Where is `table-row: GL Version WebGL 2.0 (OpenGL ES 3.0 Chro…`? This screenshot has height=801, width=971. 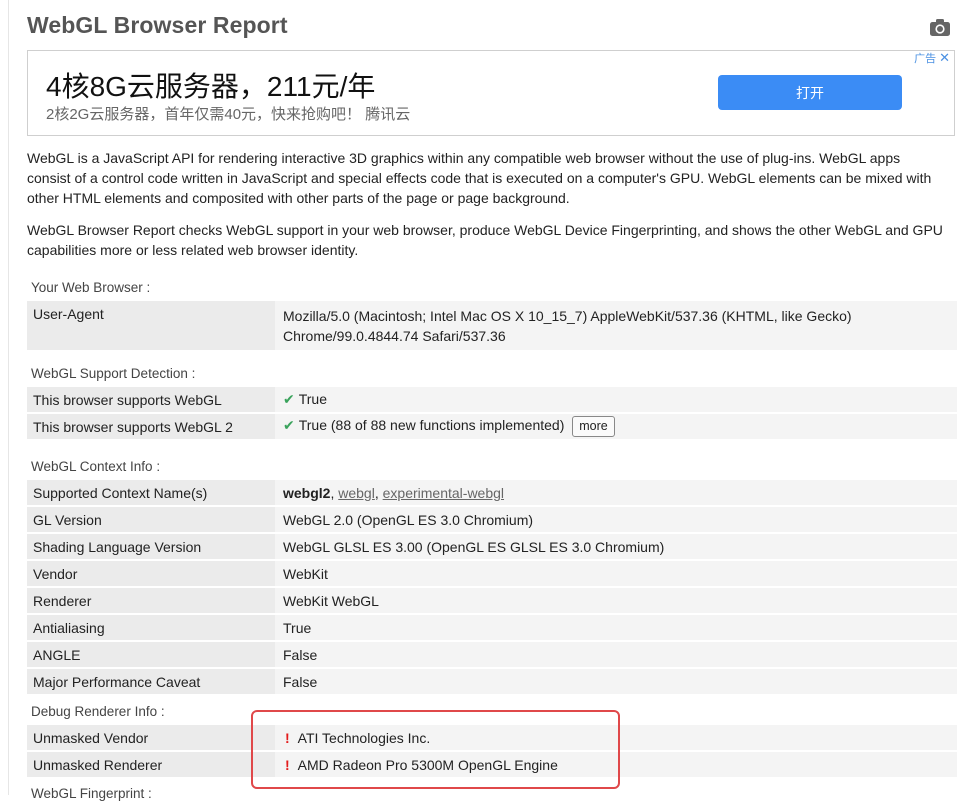 table-row: GL Version WebGL 2.0 (OpenGL ES 3.0 Chro… is located at coordinates (492, 519).